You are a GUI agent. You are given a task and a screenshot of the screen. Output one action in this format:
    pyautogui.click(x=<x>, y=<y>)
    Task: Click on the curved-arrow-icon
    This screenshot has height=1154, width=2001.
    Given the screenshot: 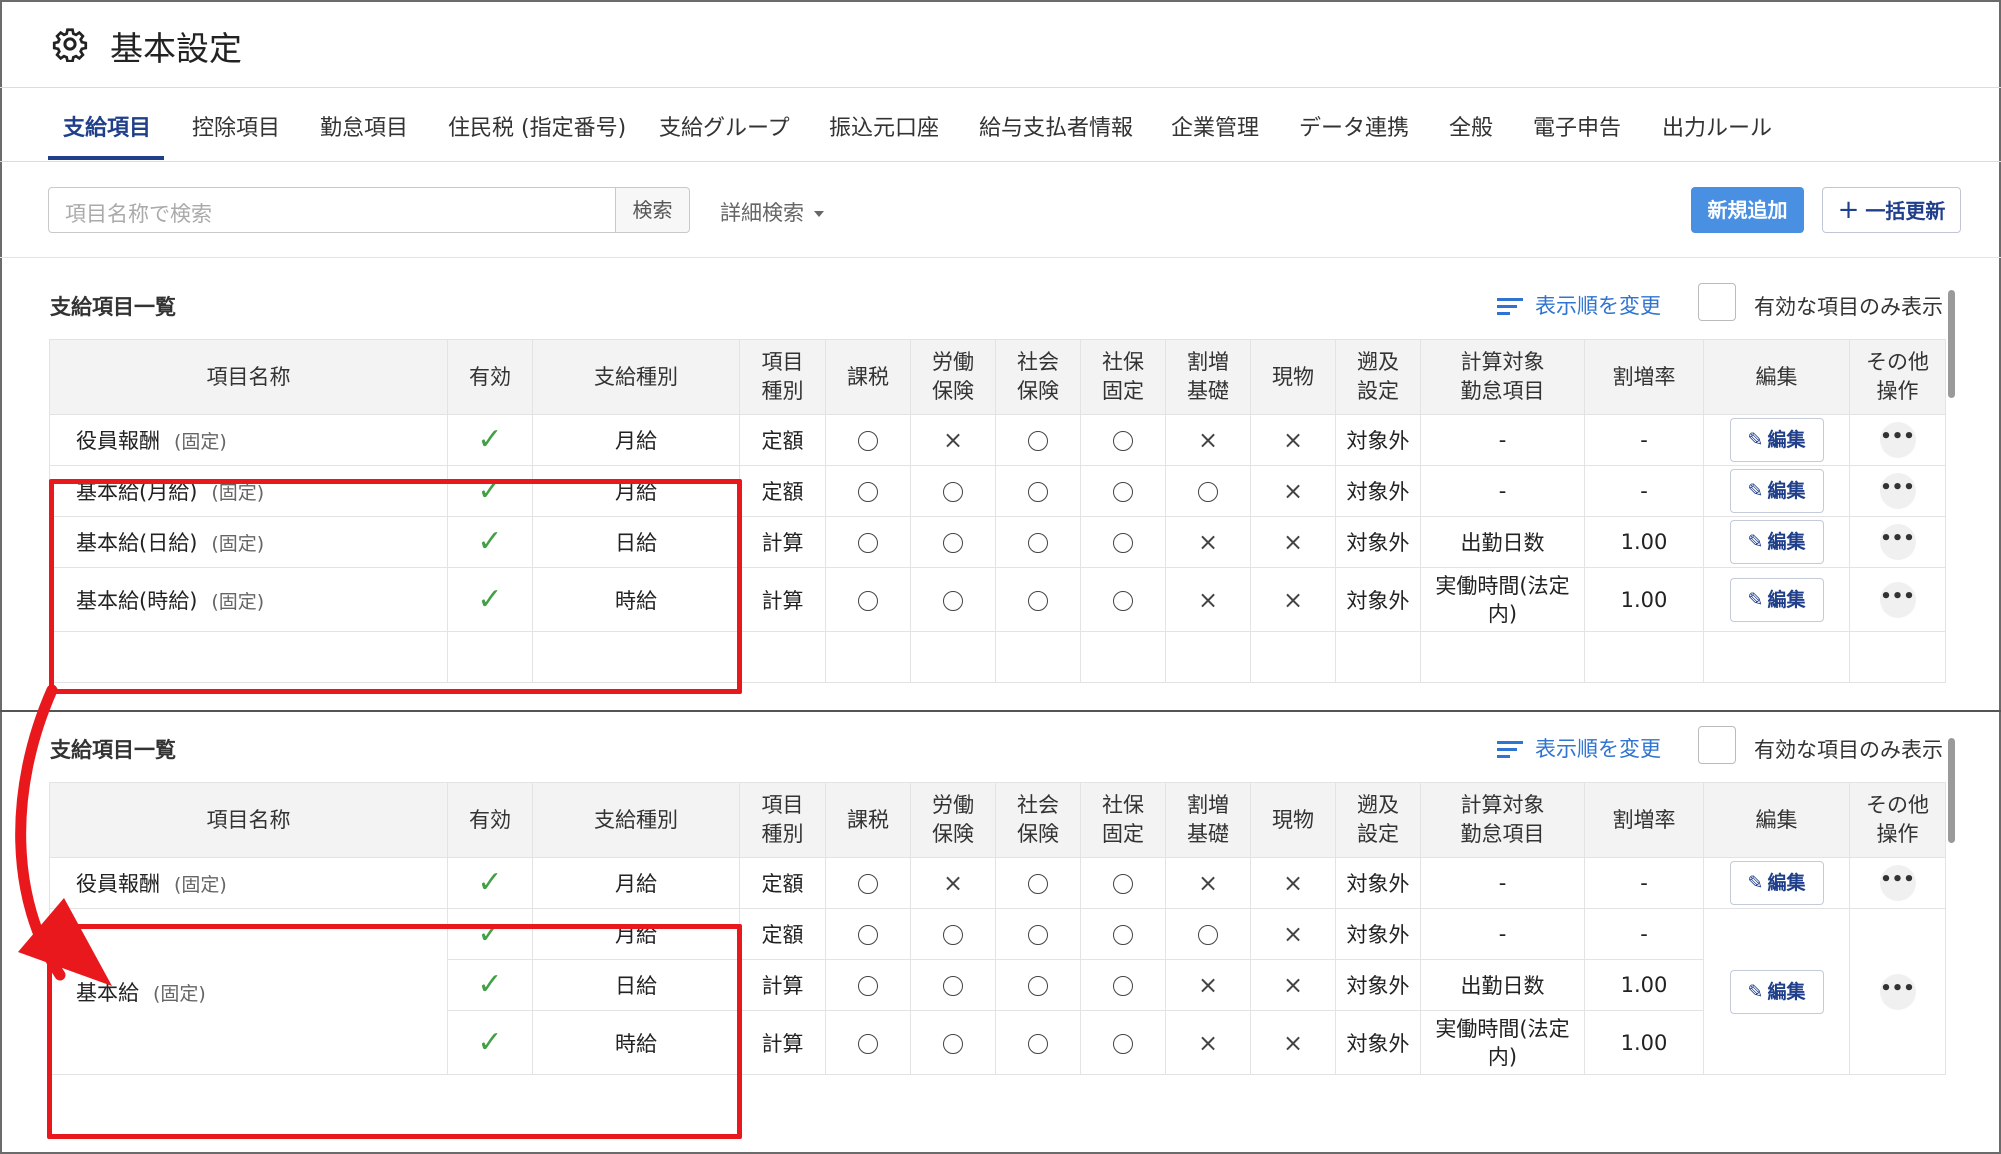 What is the action you would take?
    pyautogui.click(x=63, y=835)
    